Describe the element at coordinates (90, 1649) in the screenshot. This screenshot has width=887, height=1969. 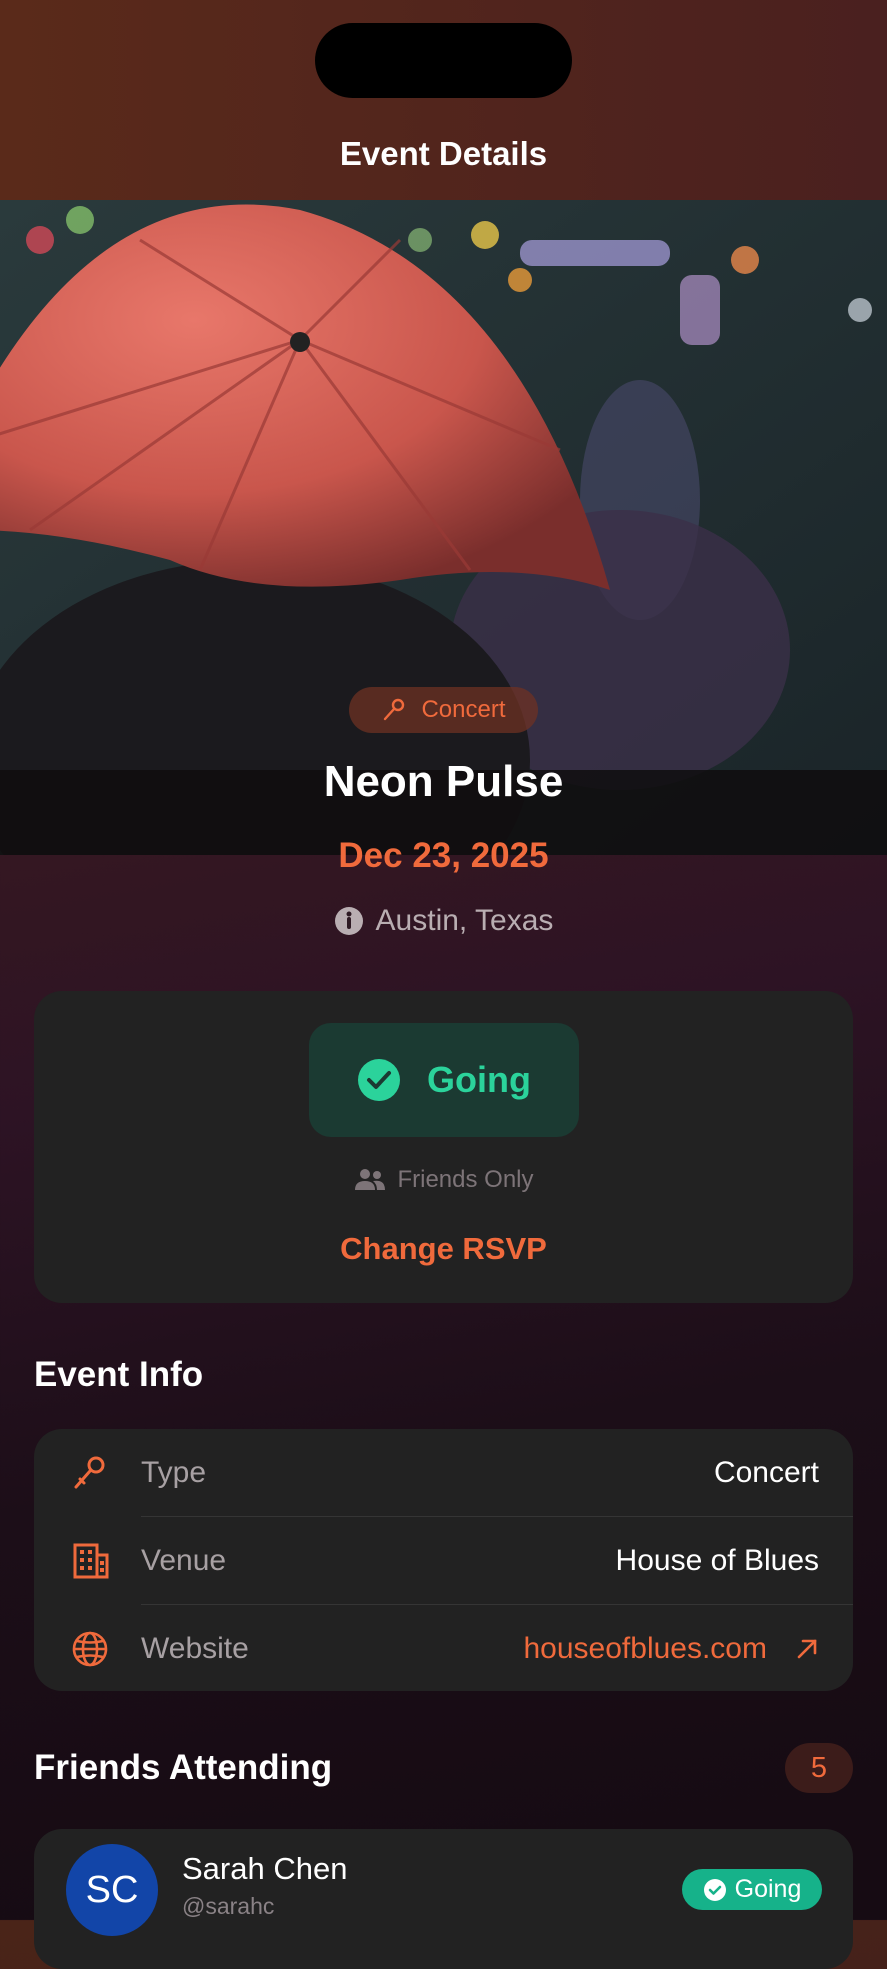
I see `globe-icon` at that location.